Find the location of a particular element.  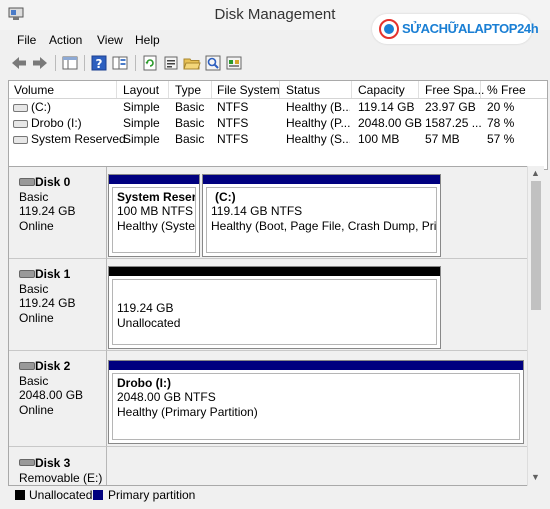

volume-free-space: 23.97 GB is located at coordinates (450, 107).